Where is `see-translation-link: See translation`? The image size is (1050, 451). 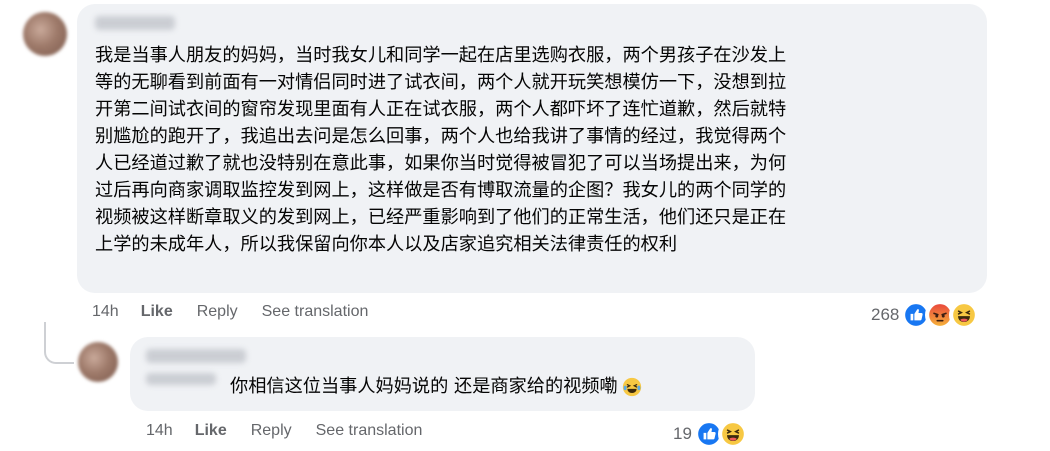
see-translation-link: See translation is located at coordinates (315, 312).